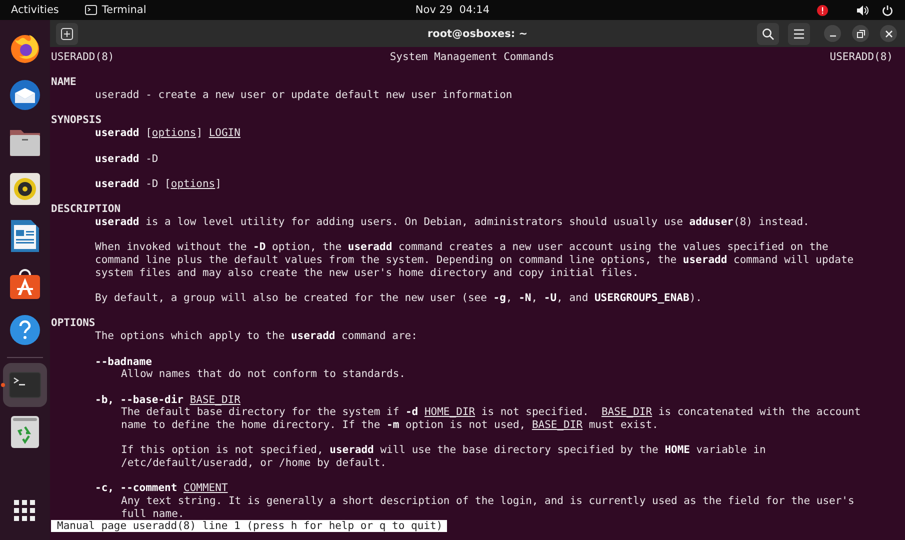  What do you see at coordinates (124, 10) in the screenshot?
I see `app-menu: Terminal` at bounding box center [124, 10].